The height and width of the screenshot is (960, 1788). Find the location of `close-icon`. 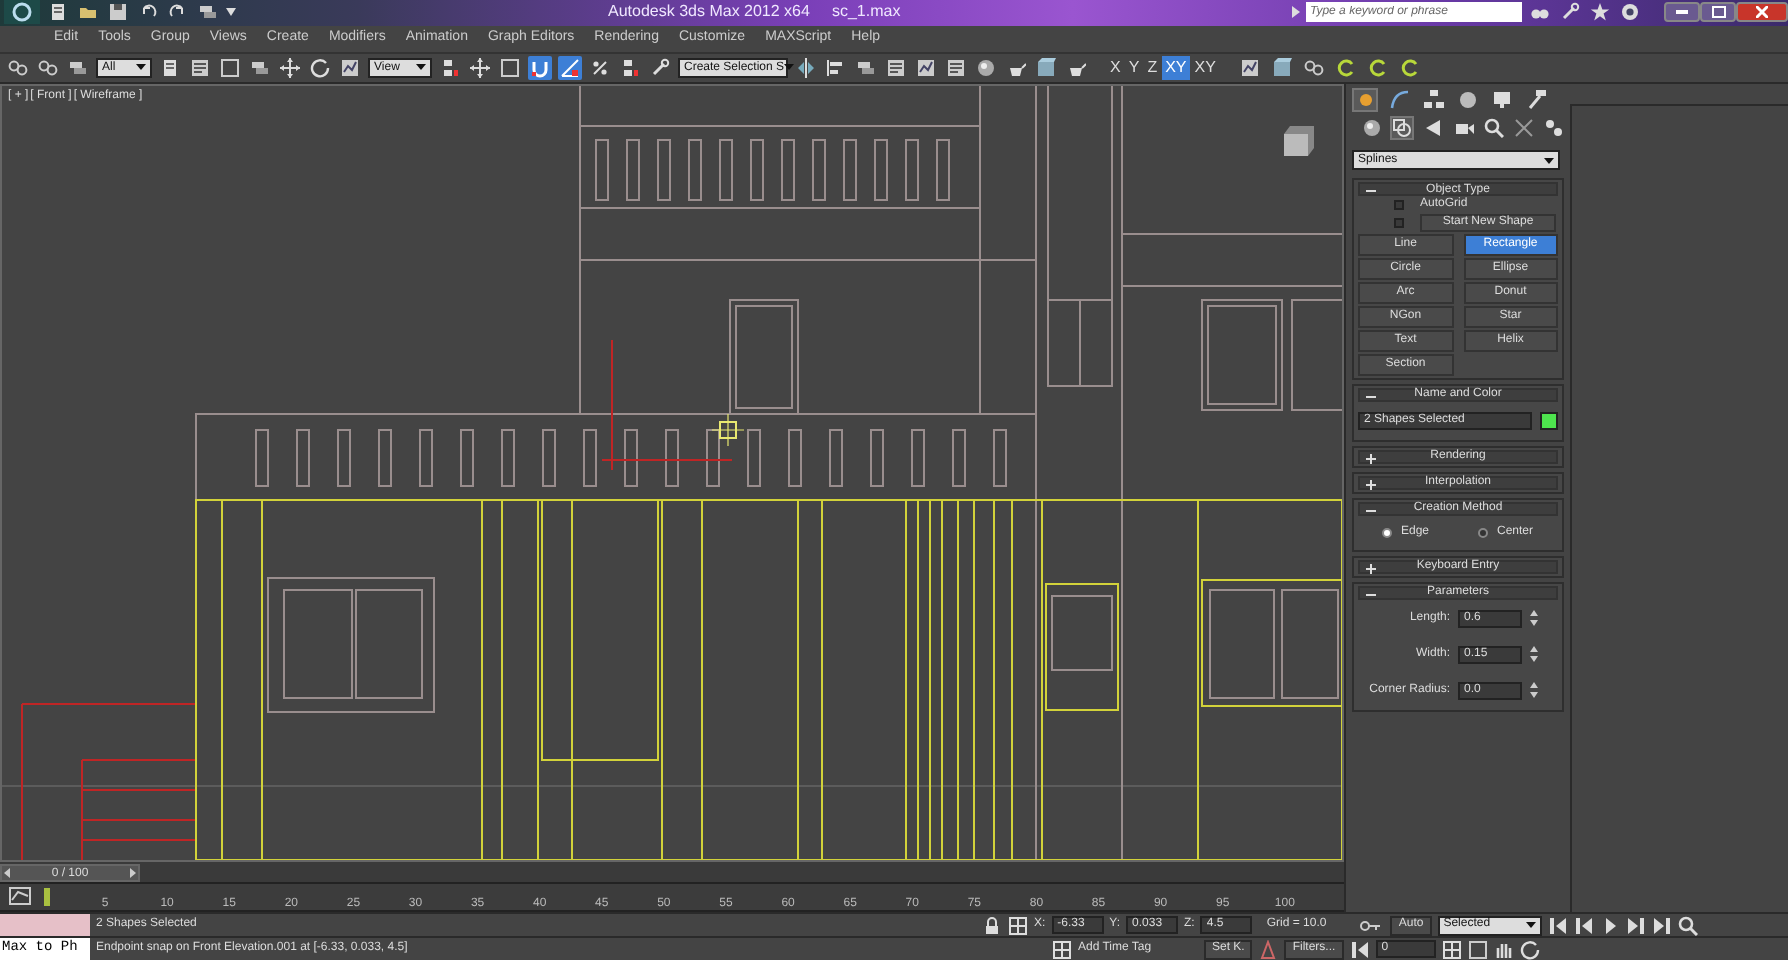

close-icon is located at coordinates (1762, 12).